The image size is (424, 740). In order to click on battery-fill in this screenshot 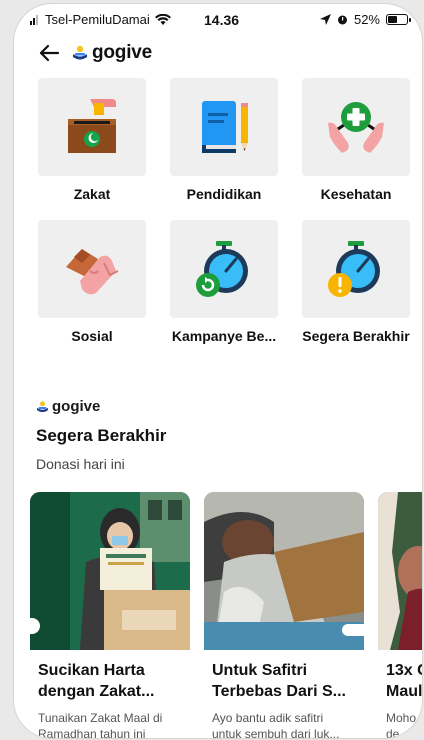, I will do `click(392, 19)`.